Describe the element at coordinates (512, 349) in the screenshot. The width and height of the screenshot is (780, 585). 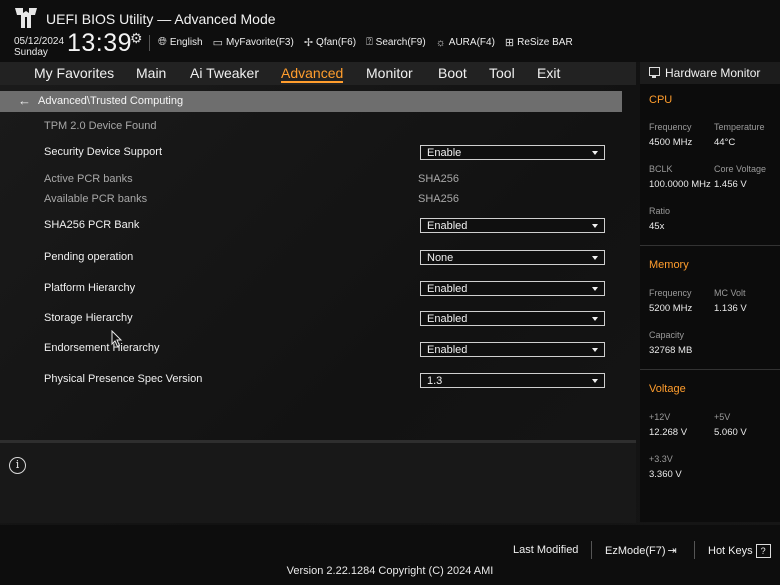
I see `endorsement-hierarchy-dropdown: Enabled` at that location.